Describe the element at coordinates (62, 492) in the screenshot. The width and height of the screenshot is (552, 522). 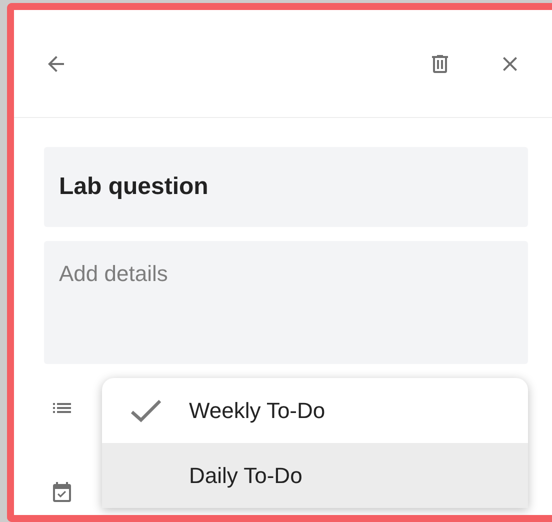
I see `calendar-icon` at that location.